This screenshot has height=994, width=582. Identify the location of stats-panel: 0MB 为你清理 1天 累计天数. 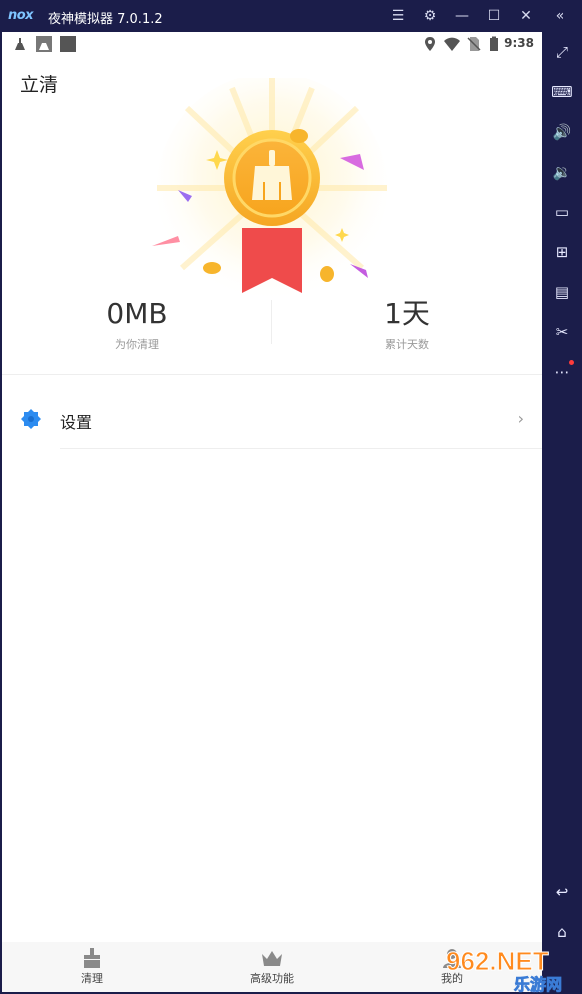
(272, 334).